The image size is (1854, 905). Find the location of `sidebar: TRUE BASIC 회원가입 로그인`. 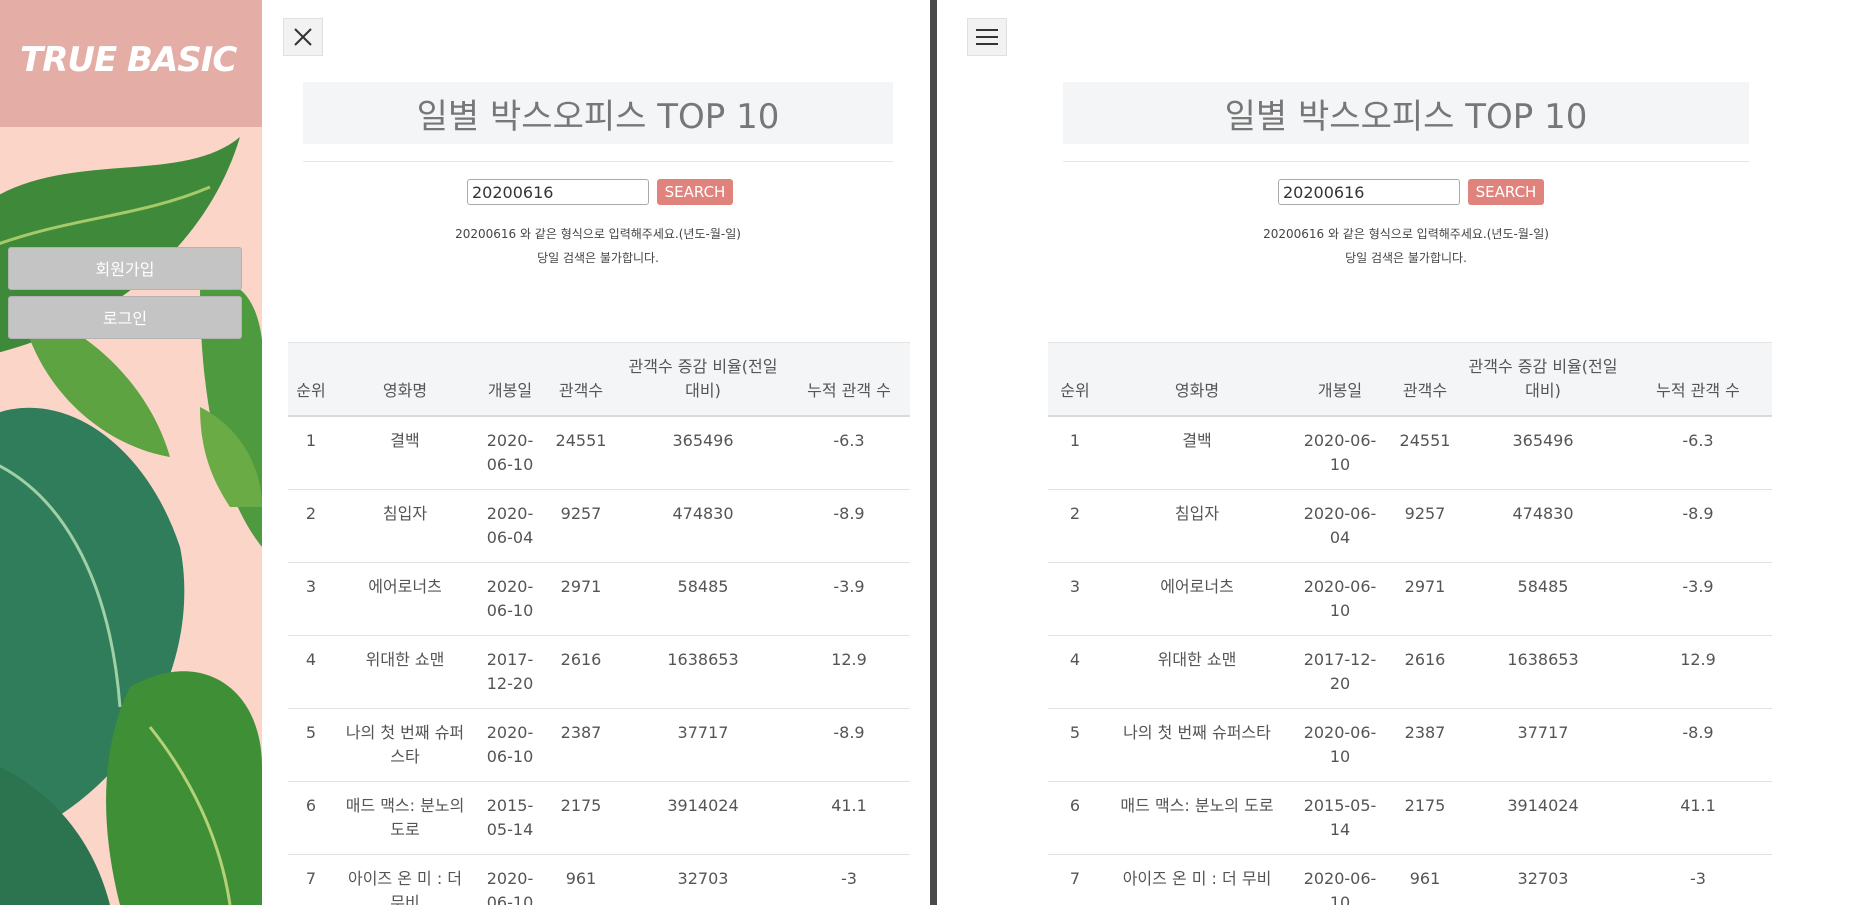

sidebar: TRUE BASIC 회원가입 로그인 is located at coordinates (131, 452).